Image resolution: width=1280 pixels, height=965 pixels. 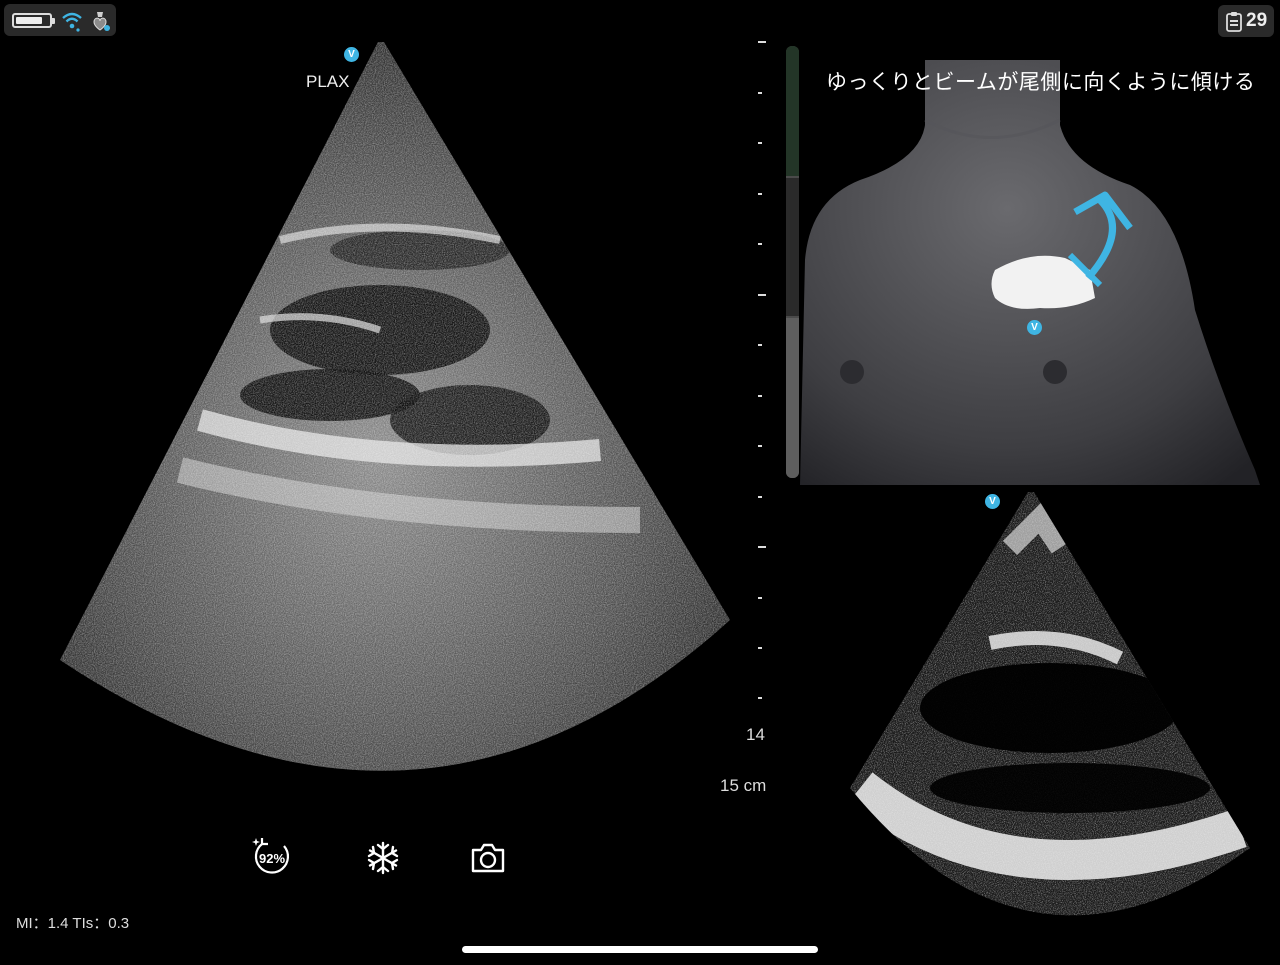 What do you see at coordinates (640, 949) in the screenshot?
I see `home-indicator` at bounding box center [640, 949].